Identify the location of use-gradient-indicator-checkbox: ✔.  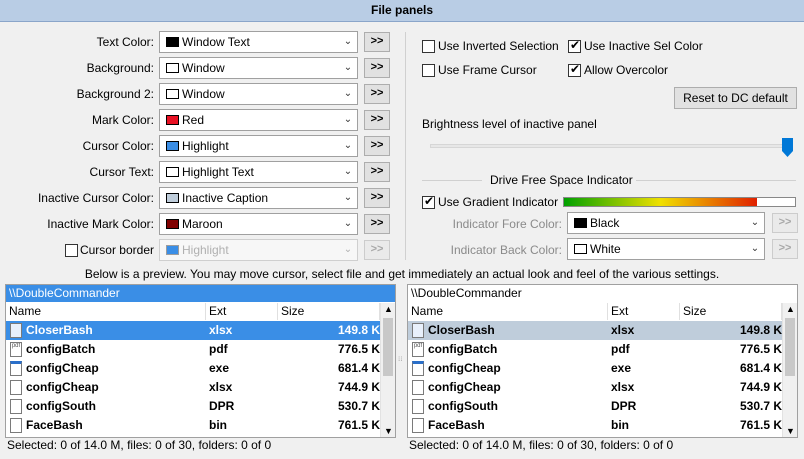
(428, 202).